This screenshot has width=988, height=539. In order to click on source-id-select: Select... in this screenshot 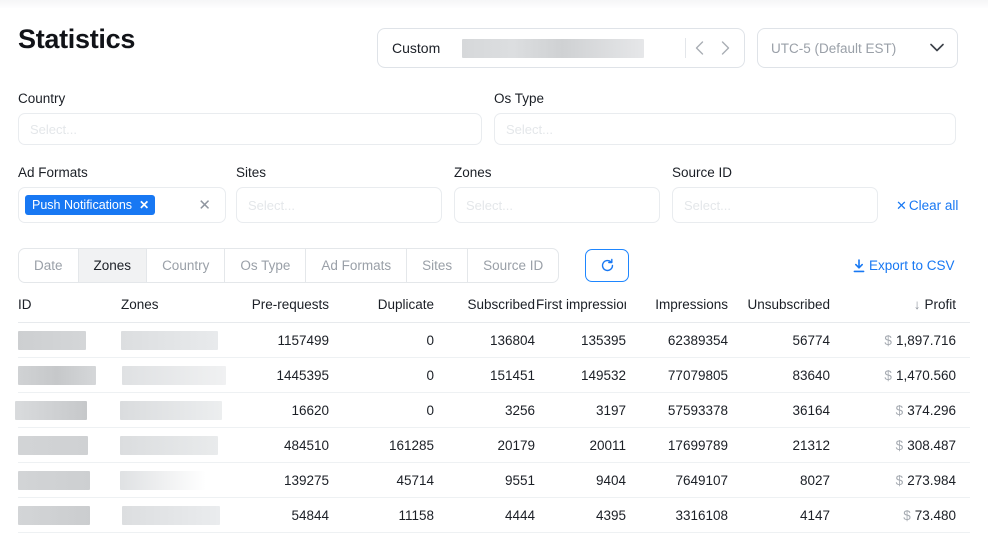, I will do `click(775, 205)`.